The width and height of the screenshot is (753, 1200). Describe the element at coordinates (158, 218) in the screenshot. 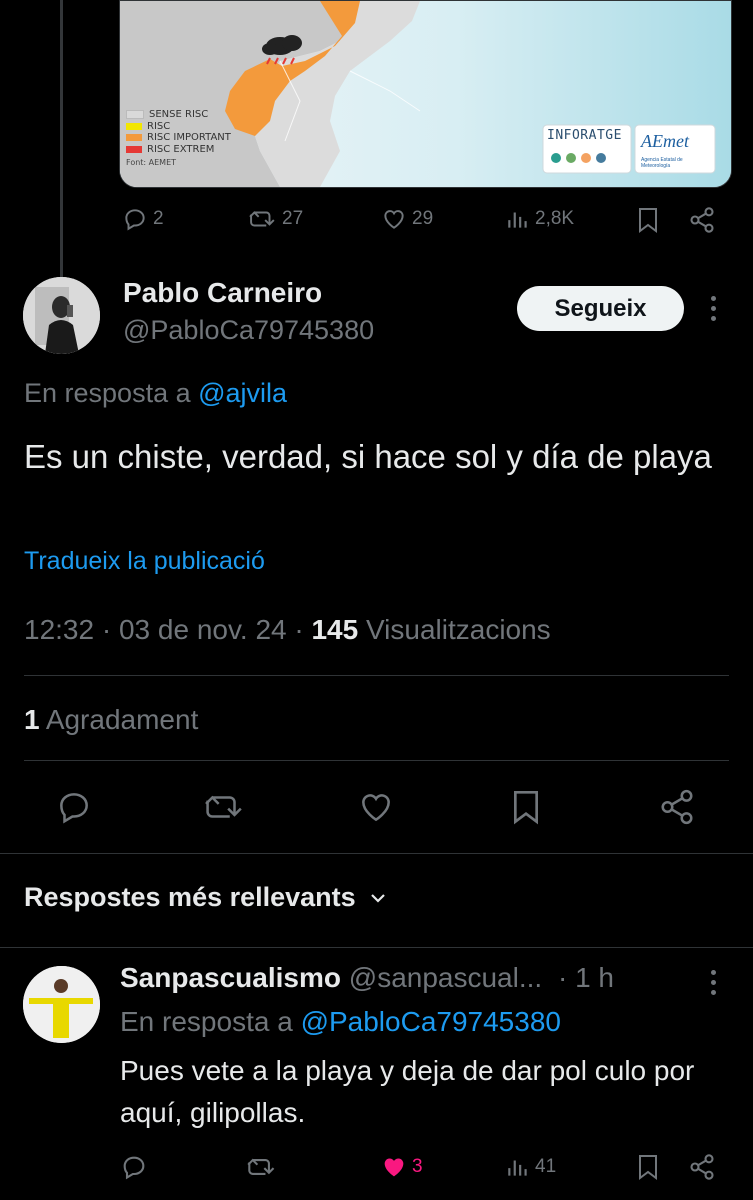

I see `reply-count: 2` at that location.